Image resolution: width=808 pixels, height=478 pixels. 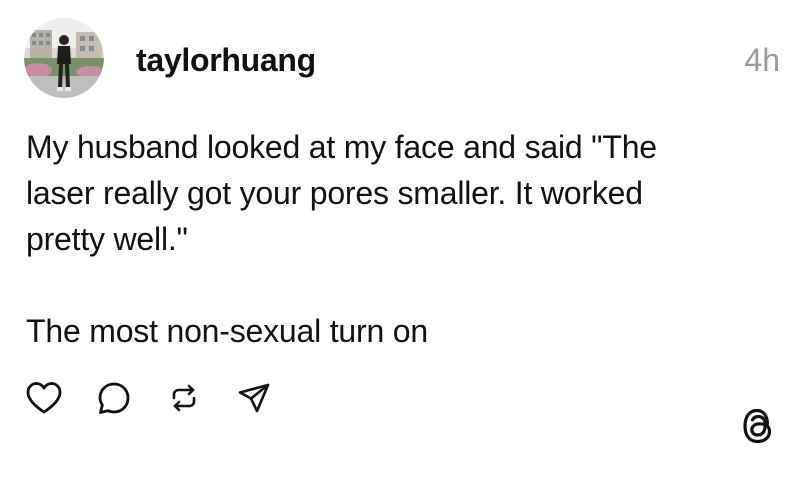 I want to click on send-icon, so click(x=254, y=398).